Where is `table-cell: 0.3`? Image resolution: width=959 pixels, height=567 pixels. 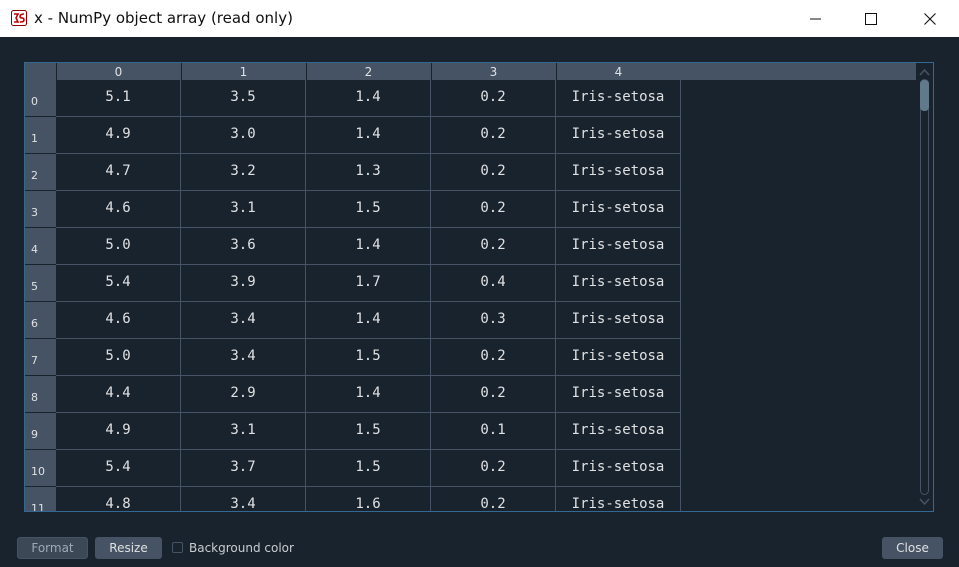
table-cell: 0.3 is located at coordinates (493, 320).